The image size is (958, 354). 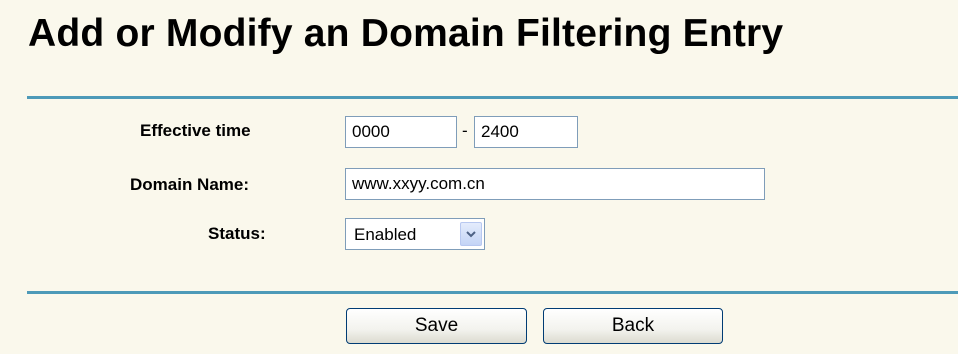 What do you see at coordinates (526, 132) in the screenshot?
I see `effective-time-end-input` at bounding box center [526, 132].